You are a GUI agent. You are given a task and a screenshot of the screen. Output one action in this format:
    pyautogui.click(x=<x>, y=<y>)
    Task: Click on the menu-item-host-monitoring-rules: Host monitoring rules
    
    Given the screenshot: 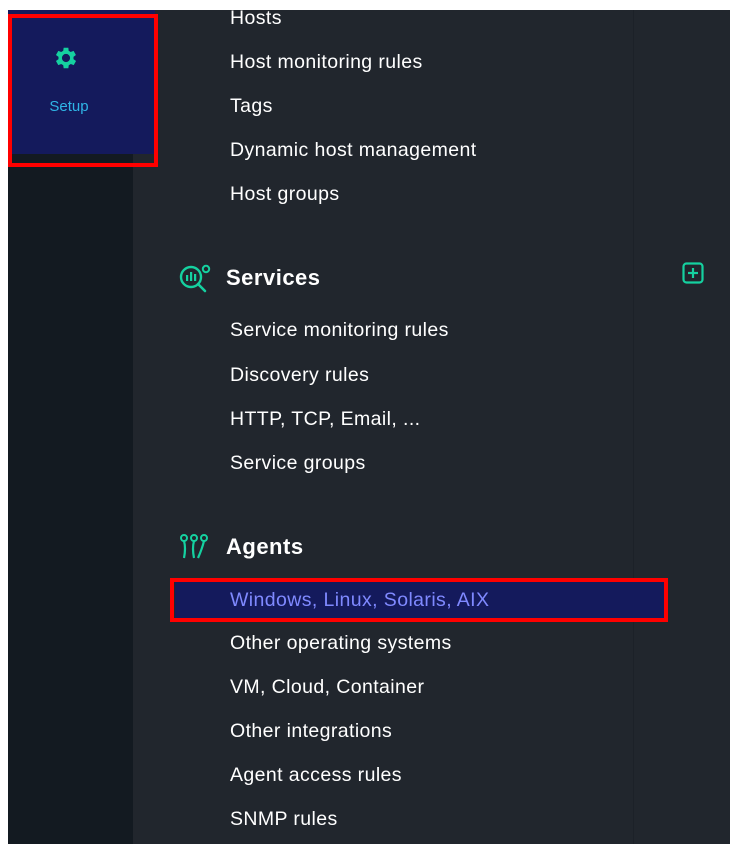 What is the action you would take?
    pyautogui.click(x=326, y=62)
    